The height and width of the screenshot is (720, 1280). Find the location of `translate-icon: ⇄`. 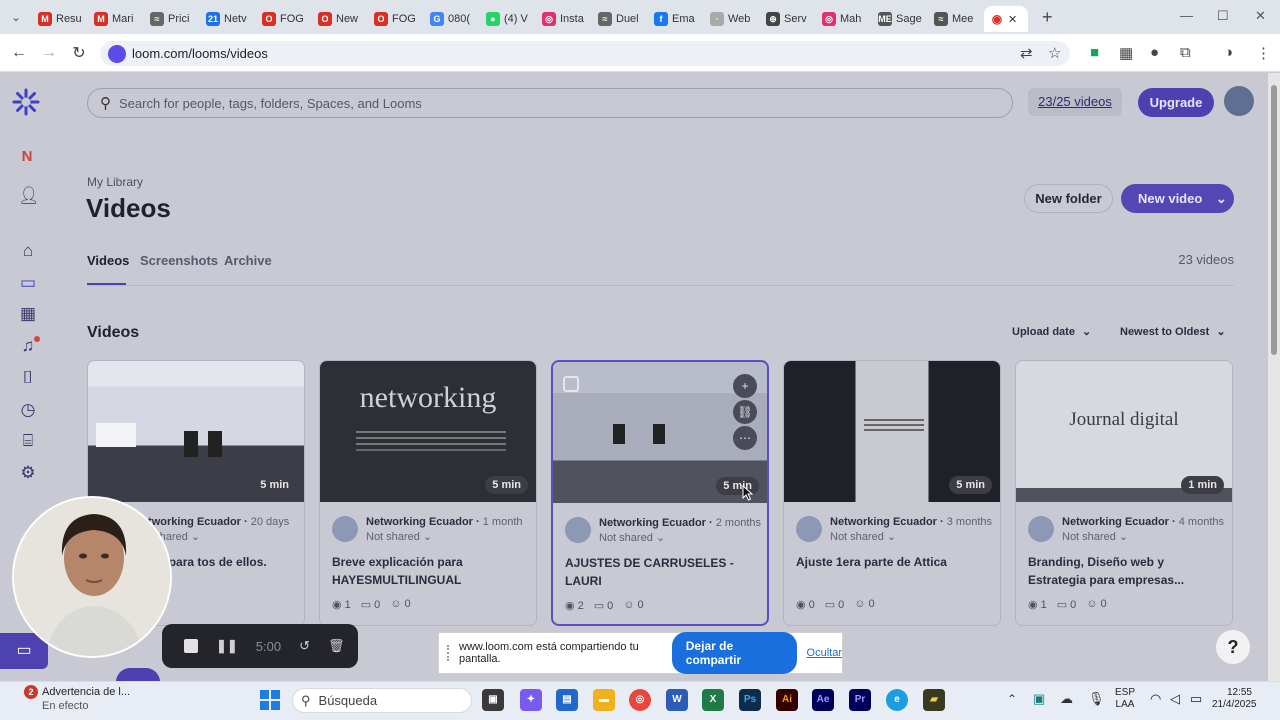

translate-icon: ⇄ is located at coordinates (1026, 53).